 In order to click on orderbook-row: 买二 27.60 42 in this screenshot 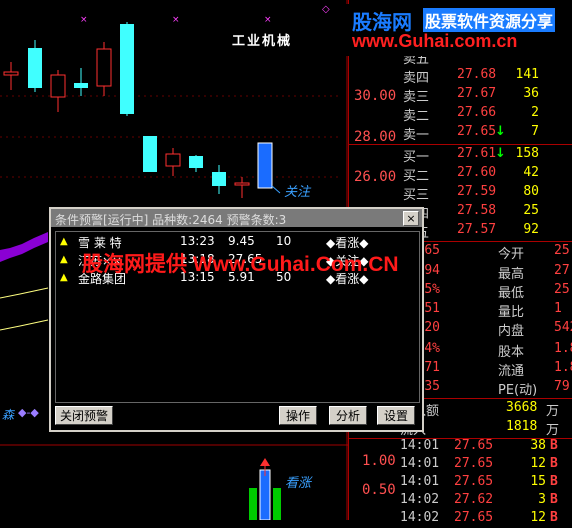, I will do `click(460, 174)`.